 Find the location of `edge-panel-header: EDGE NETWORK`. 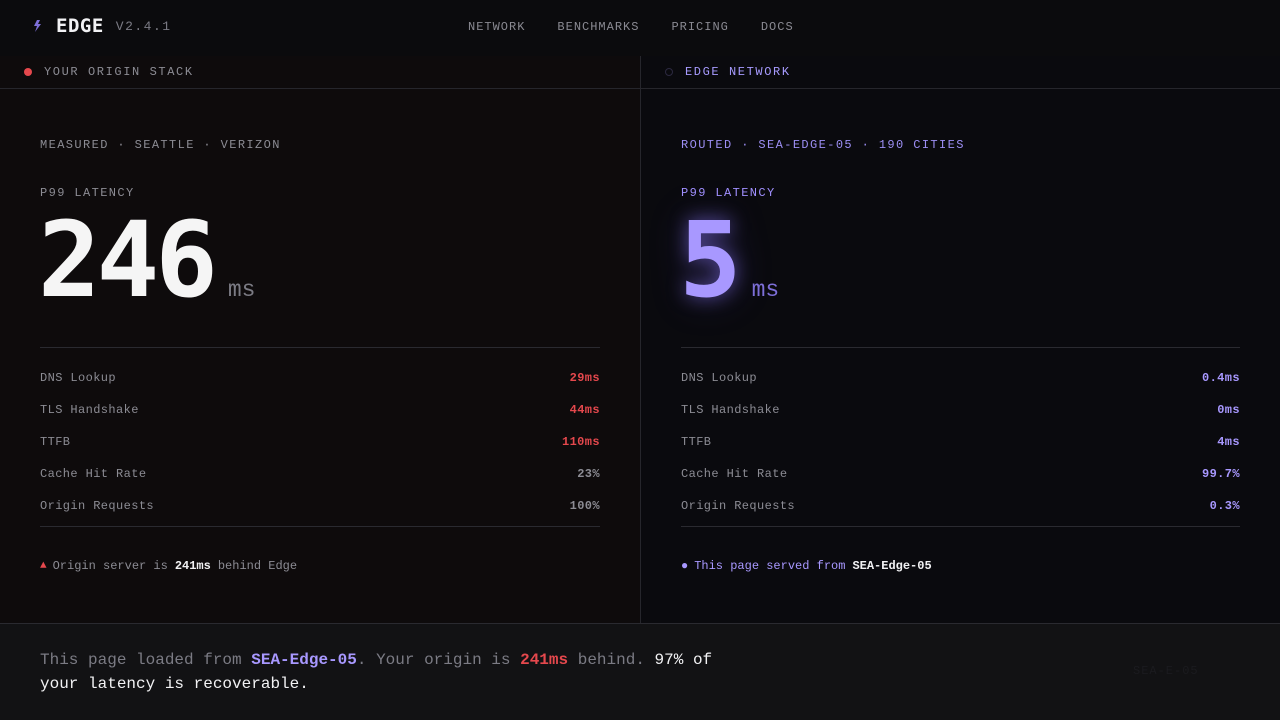

edge-panel-header: EDGE NETWORK is located at coordinates (960, 72).